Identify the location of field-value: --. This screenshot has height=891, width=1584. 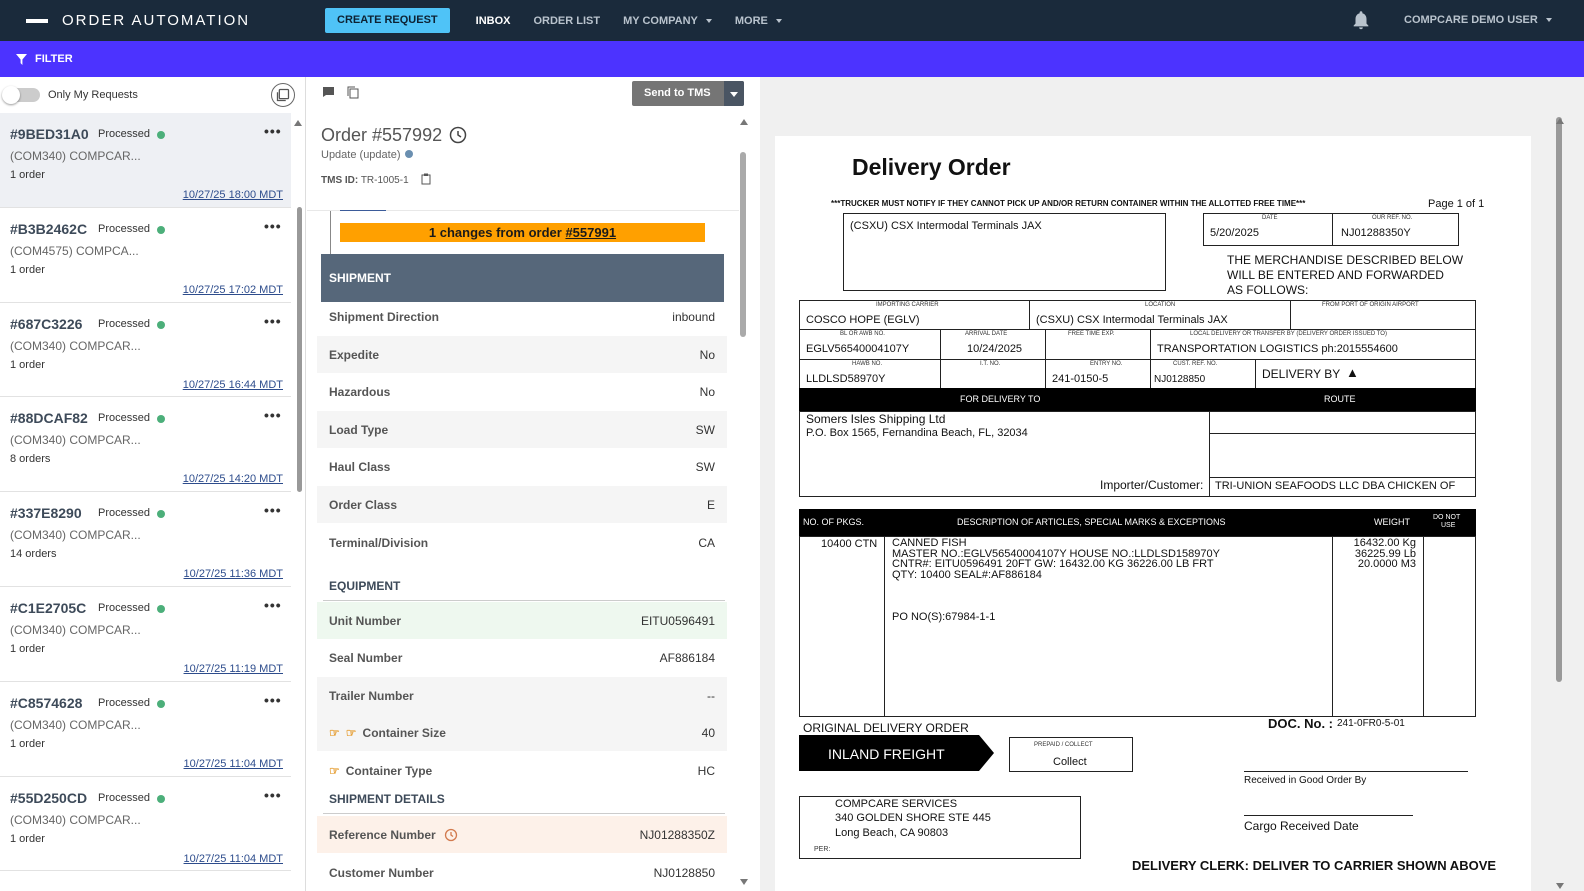
(711, 695).